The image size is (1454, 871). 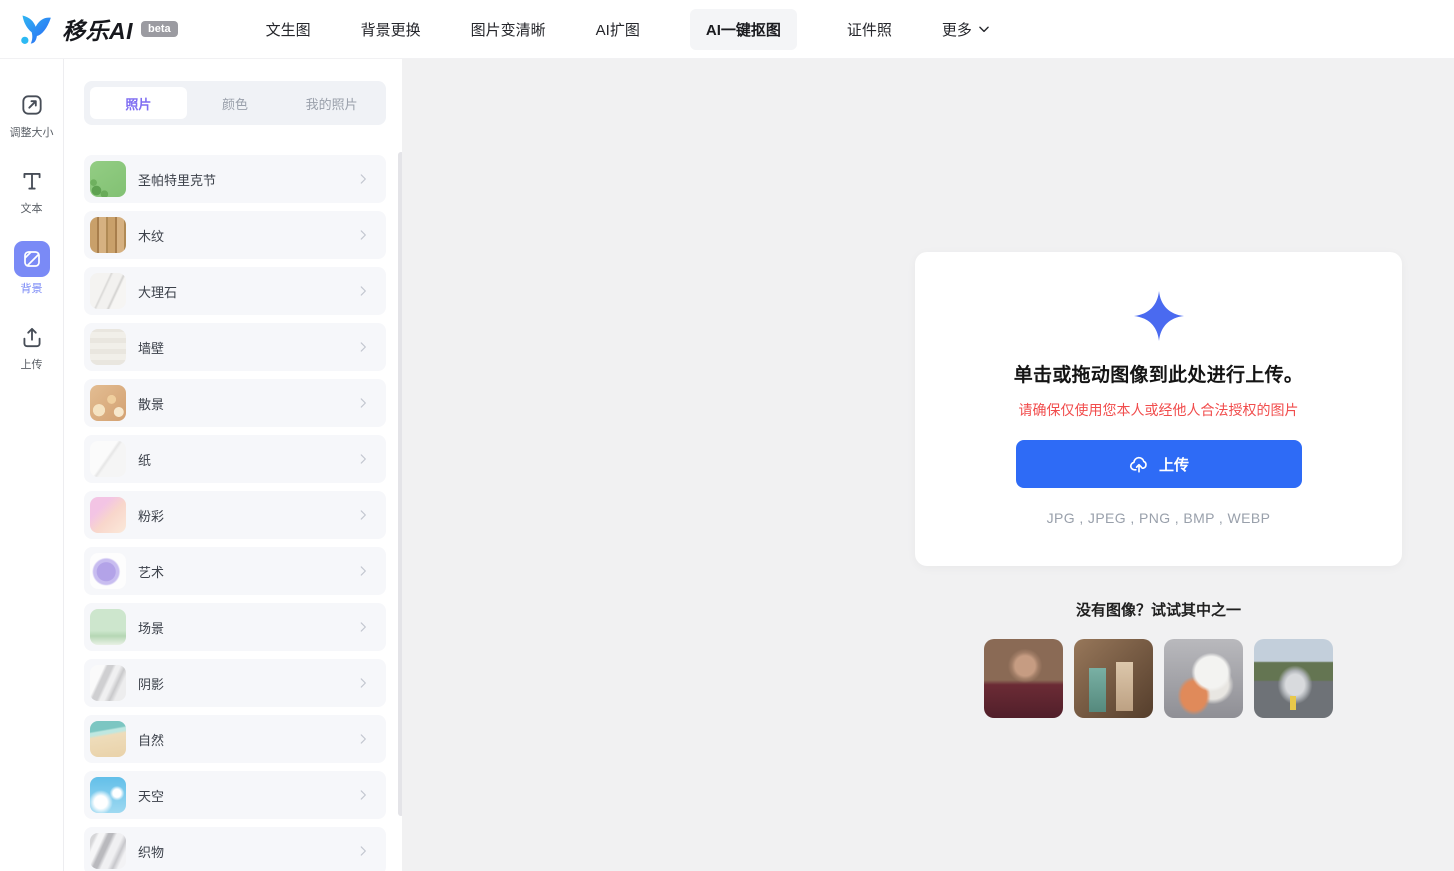 I want to click on supported-formats: JPG , JPEG , PNG , BMP , WEBP, so click(x=1158, y=518).